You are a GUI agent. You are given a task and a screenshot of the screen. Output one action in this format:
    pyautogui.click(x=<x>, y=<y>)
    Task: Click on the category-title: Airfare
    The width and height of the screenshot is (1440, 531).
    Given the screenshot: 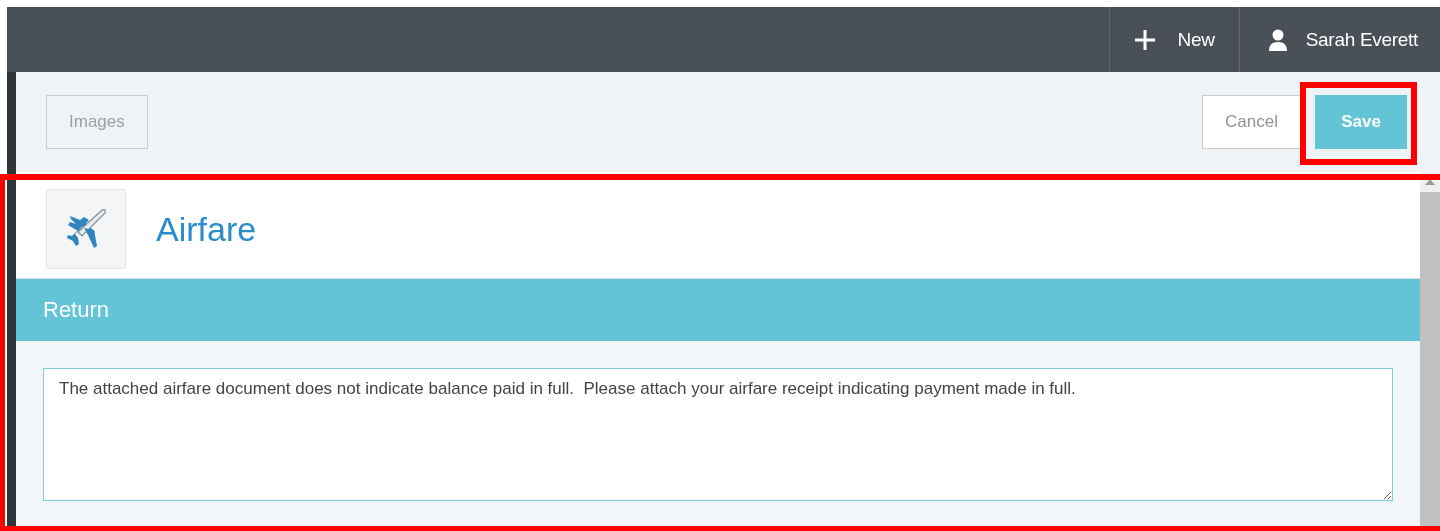 What is the action you would take?
    pyautogui.click(x=206, y=229)
    